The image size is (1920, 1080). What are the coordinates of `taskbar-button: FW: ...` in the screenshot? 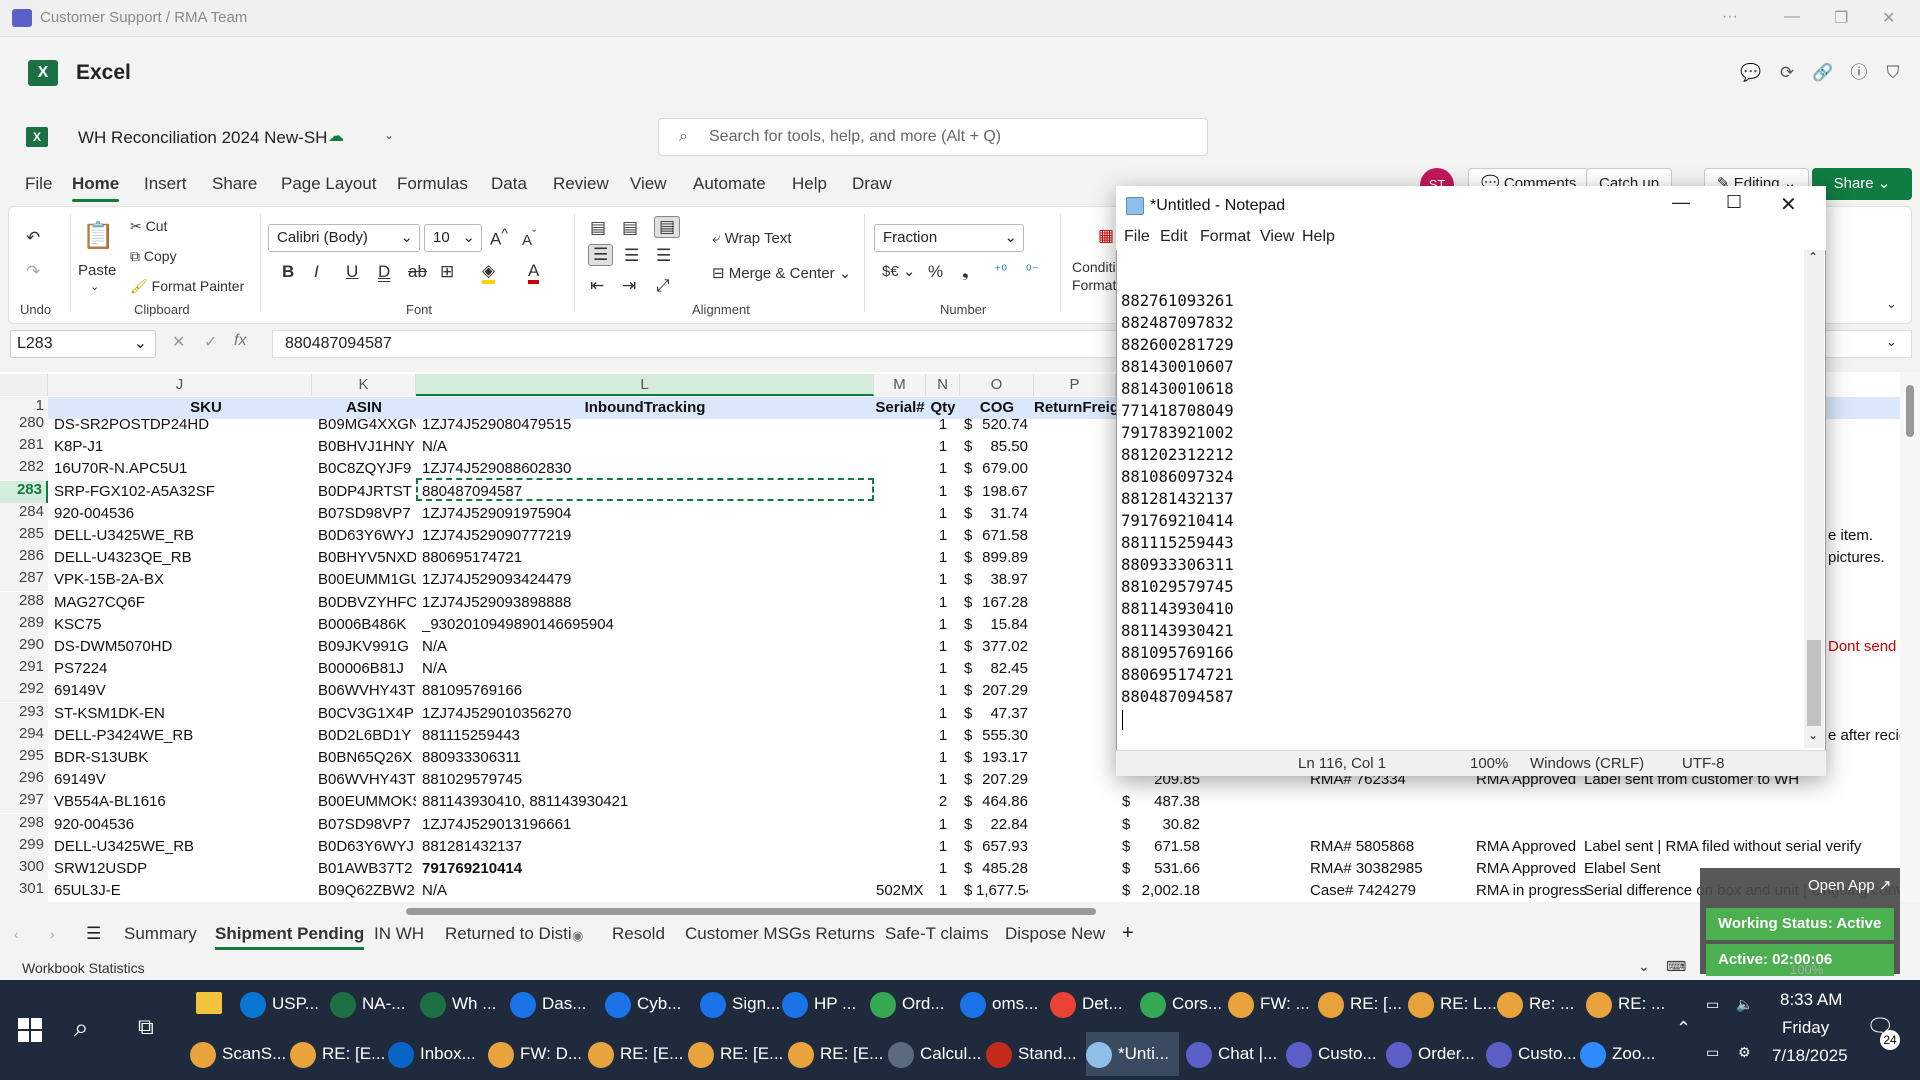 It's located at (1269, 1004).